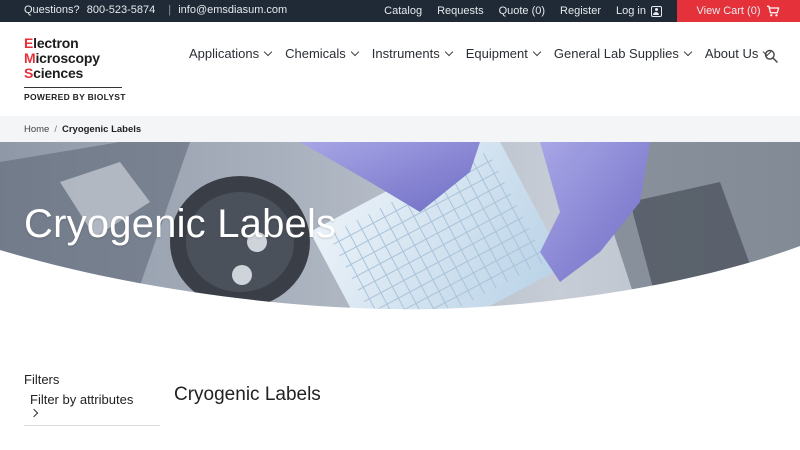  I want to click on user-icon, so click(656, 11).